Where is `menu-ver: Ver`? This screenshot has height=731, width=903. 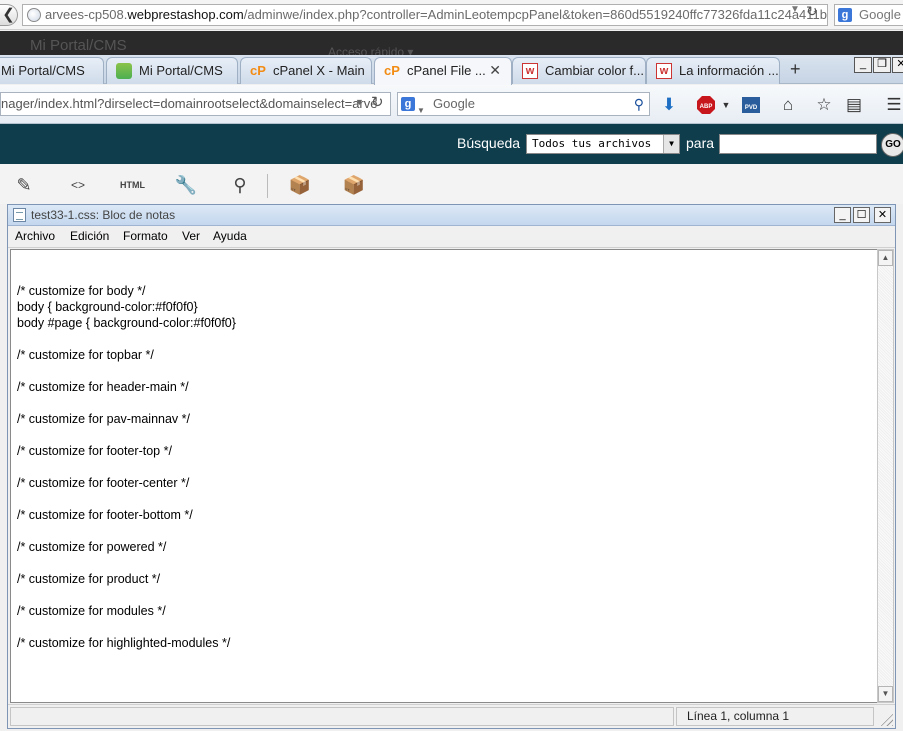 menu-ver: Ver is located at coordinates (191, 236).